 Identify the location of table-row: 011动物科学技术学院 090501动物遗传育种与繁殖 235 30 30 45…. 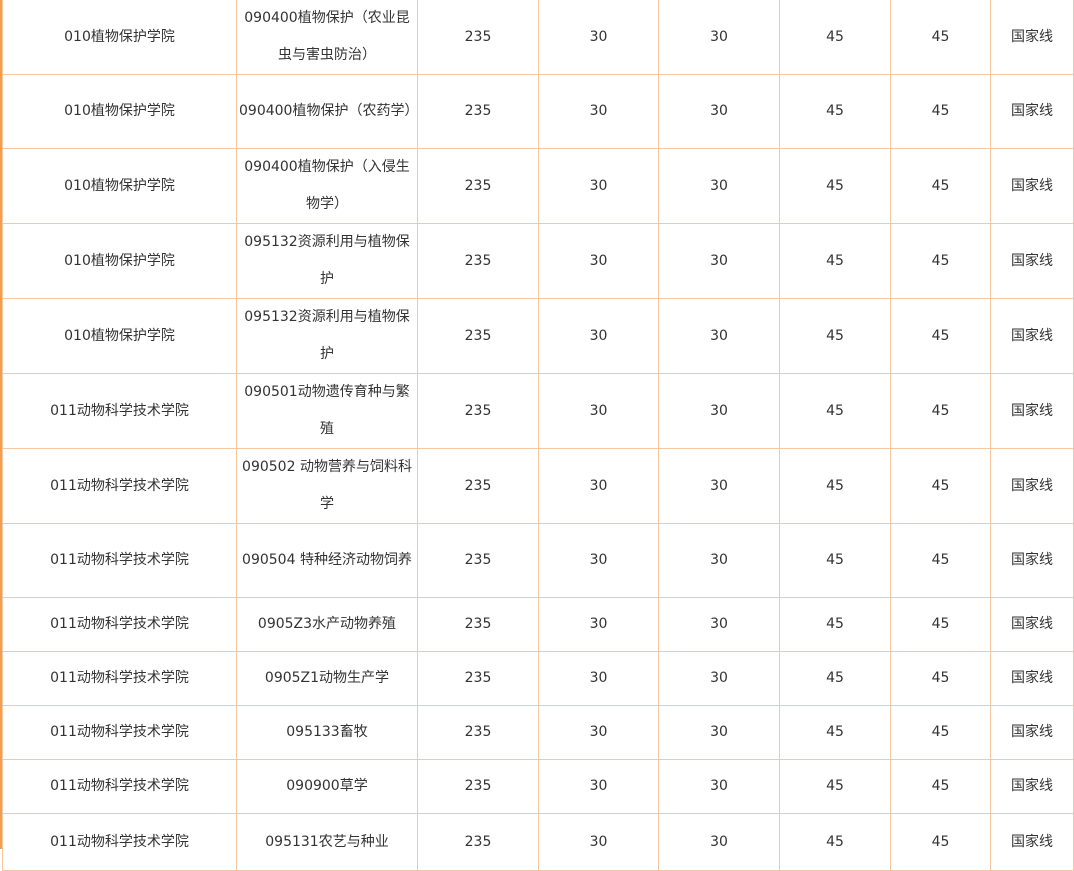
(538, 411).